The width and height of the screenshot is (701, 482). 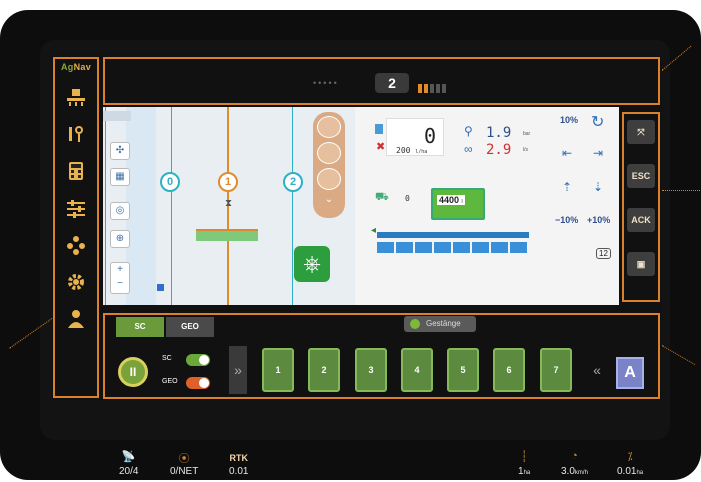 What do you see at coordinates (76, 97) in the screenshot?
I see `implement-icon` at bounding box center [76, 97].